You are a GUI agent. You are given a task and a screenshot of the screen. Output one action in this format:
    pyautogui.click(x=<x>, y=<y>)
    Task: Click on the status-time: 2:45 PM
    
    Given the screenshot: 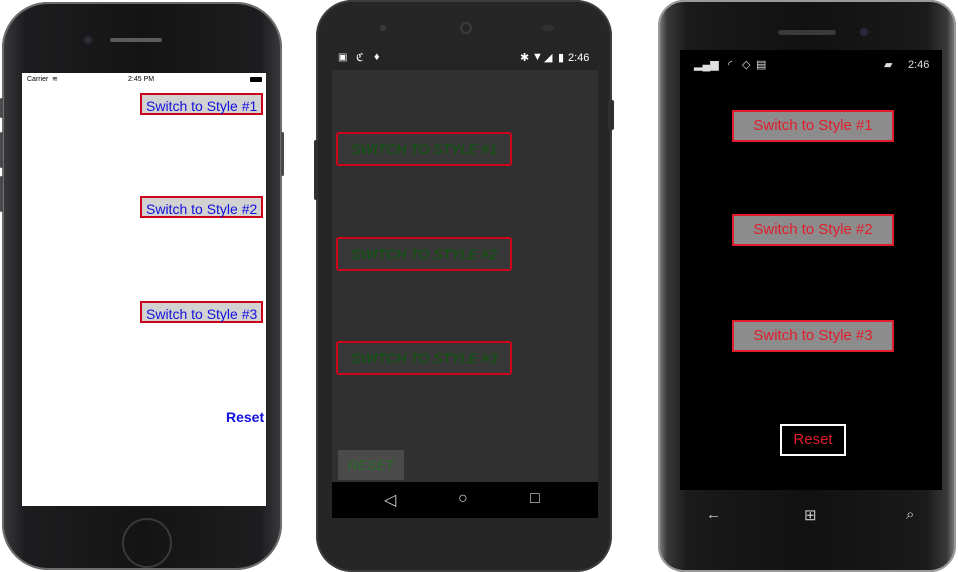 What is the action you would take?
    pyautogui.click(x=141, y=79)
    